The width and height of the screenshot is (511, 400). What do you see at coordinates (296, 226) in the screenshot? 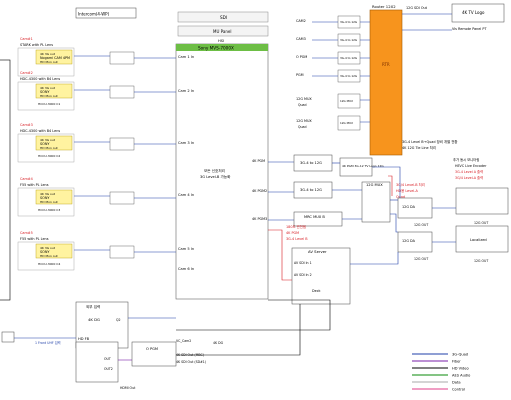
I see `red-note-1: 180도 반전됨` at bounding box center [296, 226].